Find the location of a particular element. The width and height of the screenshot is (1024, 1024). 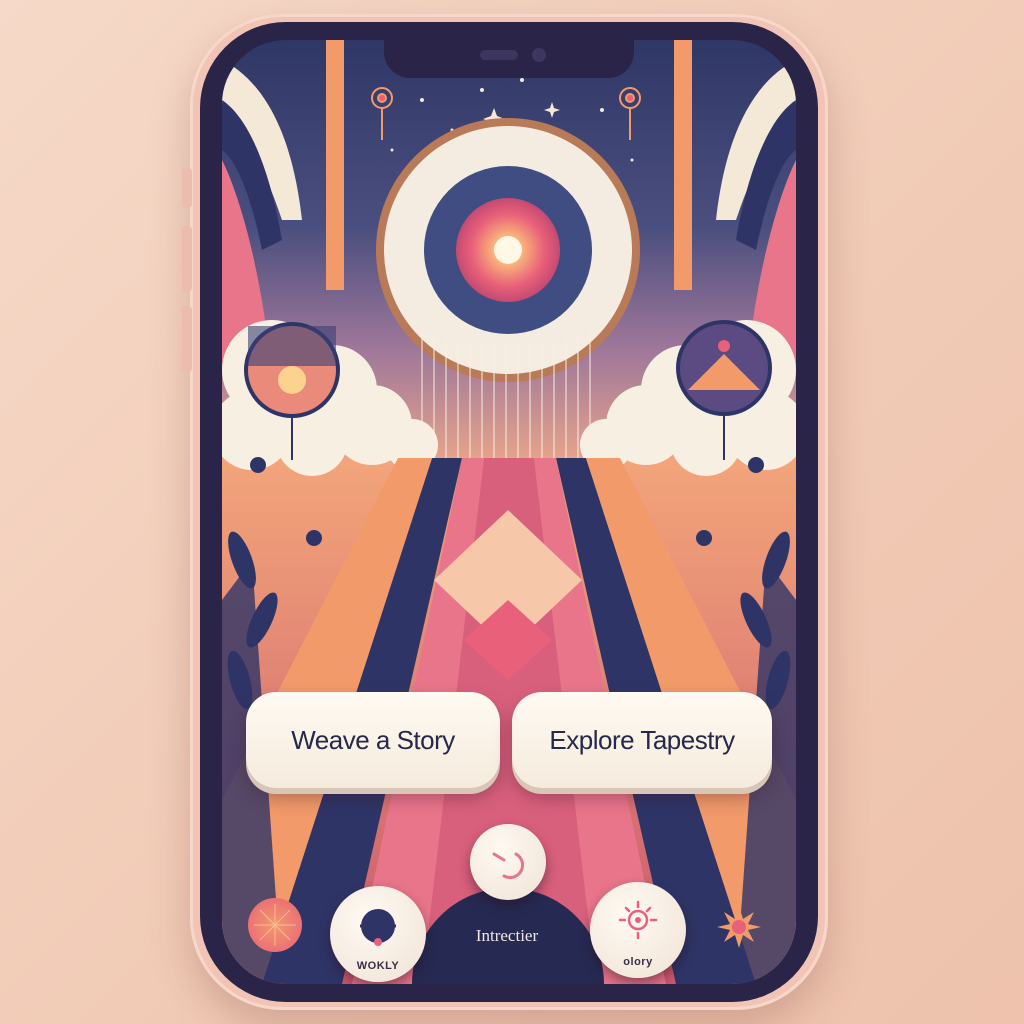

tab-wokly-label: WOKLY is located at coordinates (378, 966).